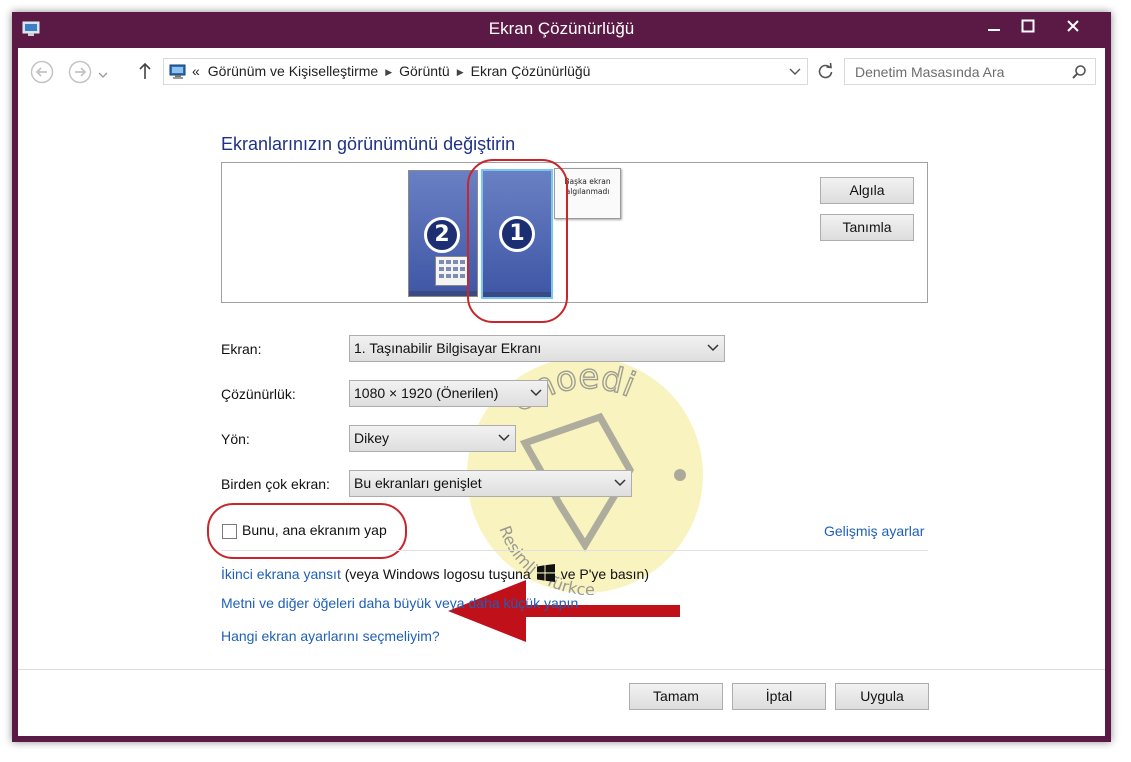  I want to click on close-button, so click(1073, 26).